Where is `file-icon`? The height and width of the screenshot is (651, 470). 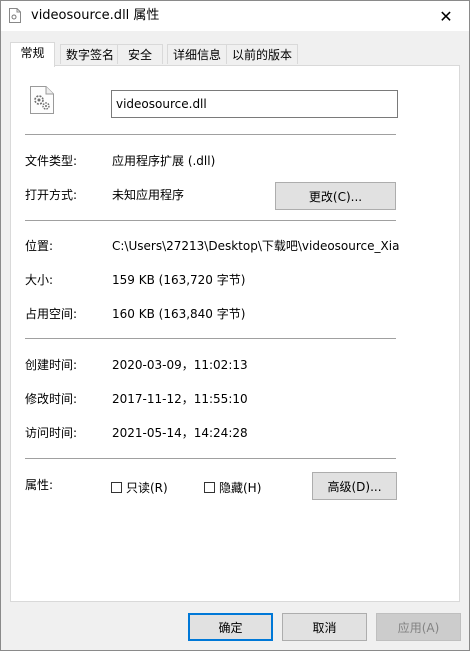
file-icon is located at coordinates (15, 15).